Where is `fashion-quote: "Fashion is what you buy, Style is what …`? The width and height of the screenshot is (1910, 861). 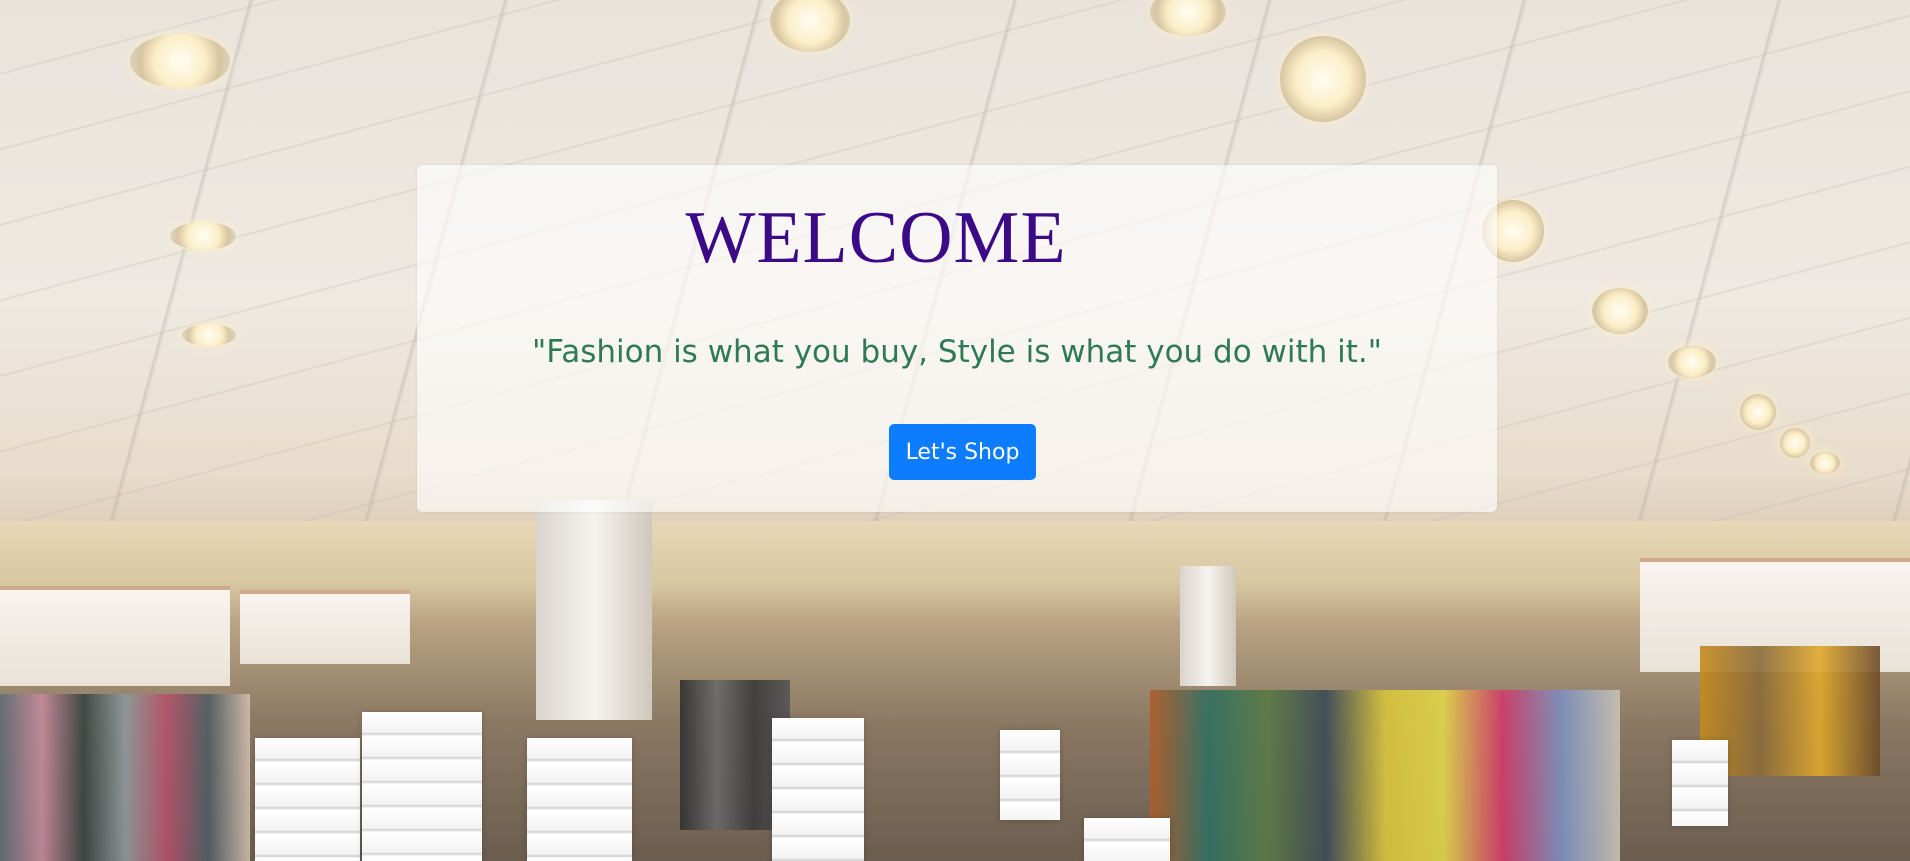 fashion-quote: "Fashion is what you buy, Style is what … is located at coordinates (957, 352).